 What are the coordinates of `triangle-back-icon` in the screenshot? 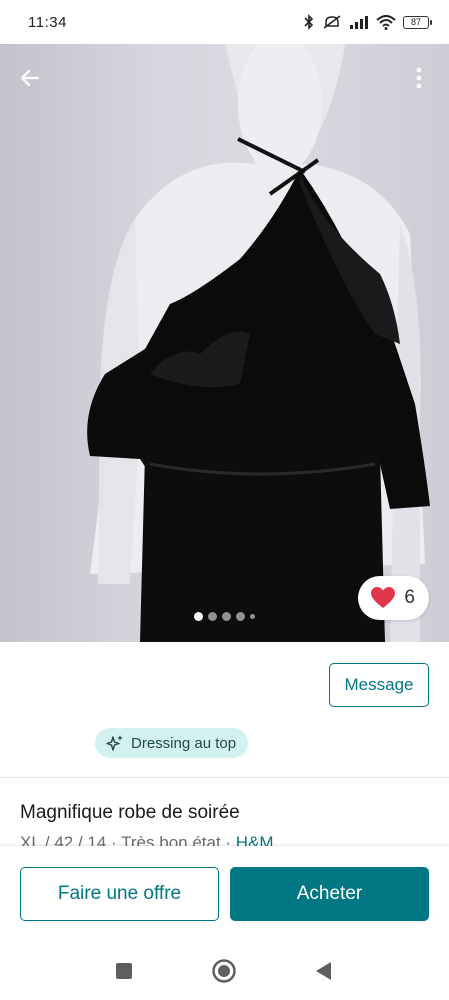 It's located at (323, 971).